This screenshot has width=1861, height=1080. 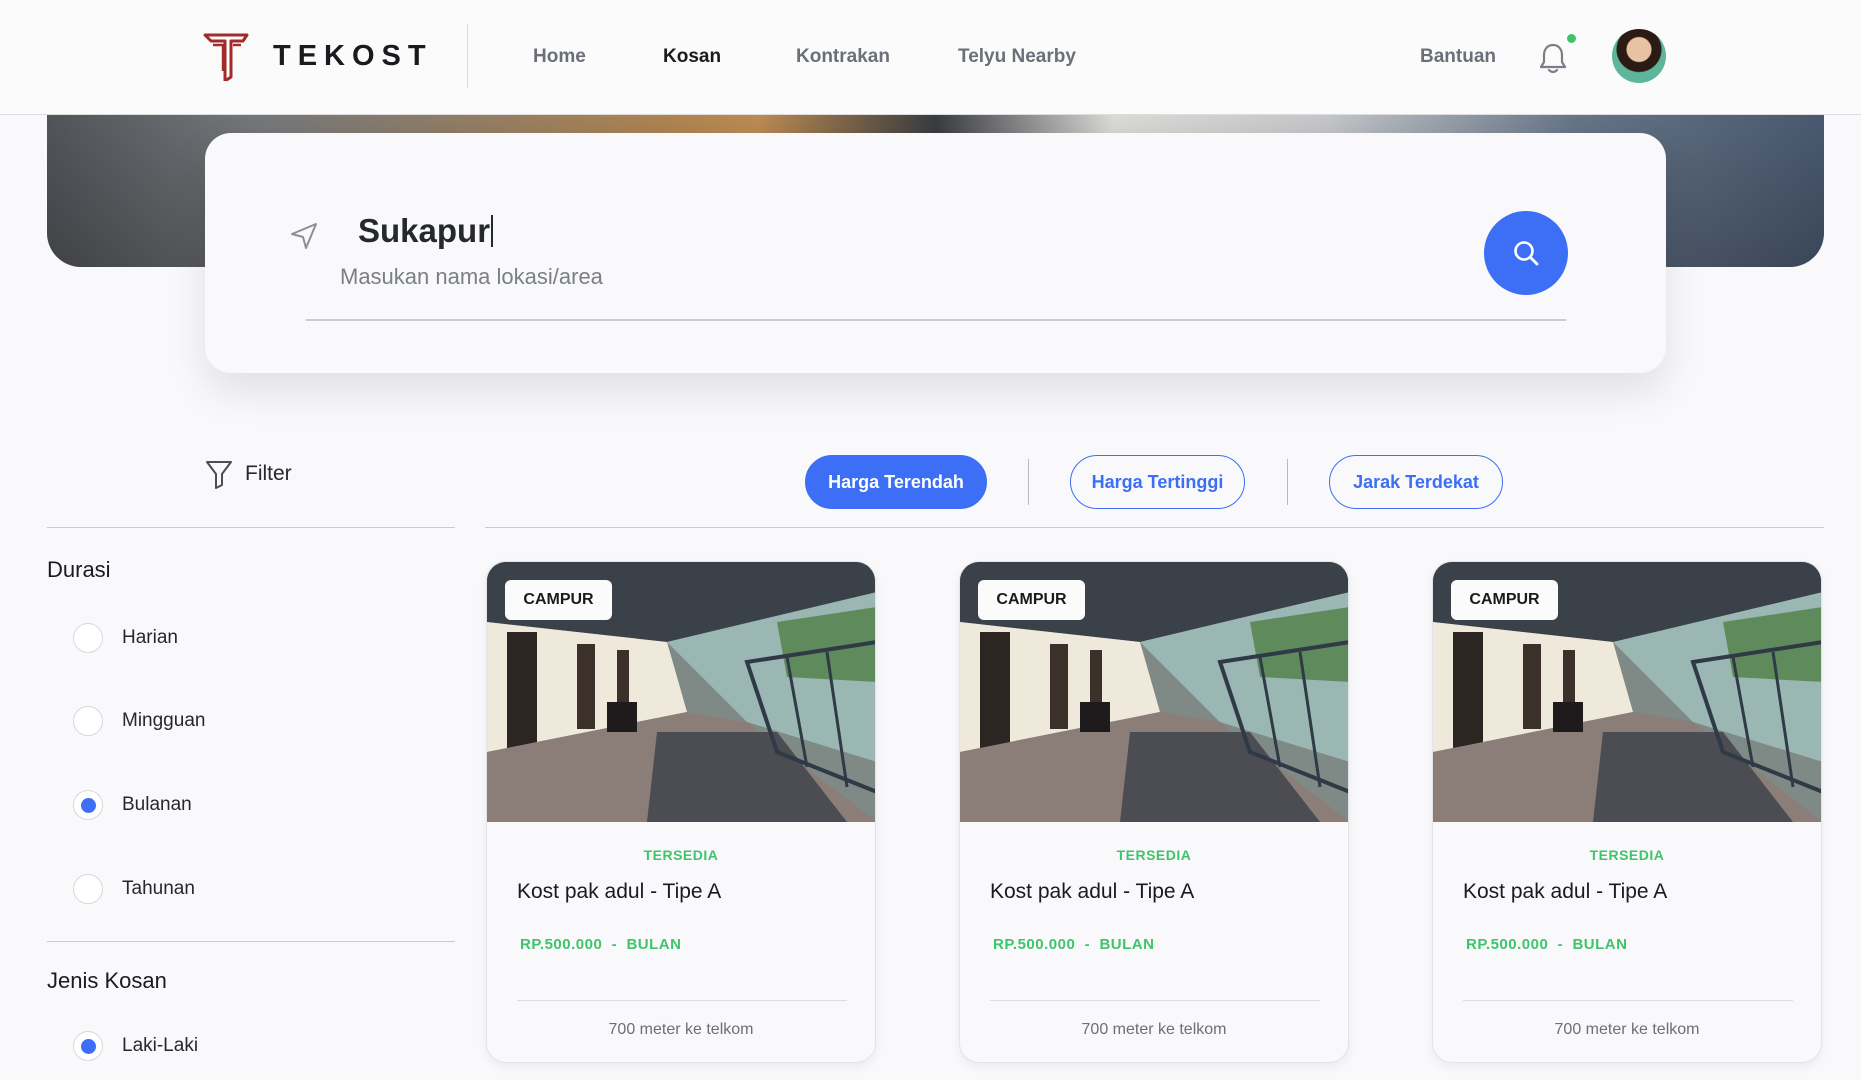 What do you see at coordinates (559, 57) in the screenshot?
I see `nav-link-home: Home` at bounding box center [559, 57].